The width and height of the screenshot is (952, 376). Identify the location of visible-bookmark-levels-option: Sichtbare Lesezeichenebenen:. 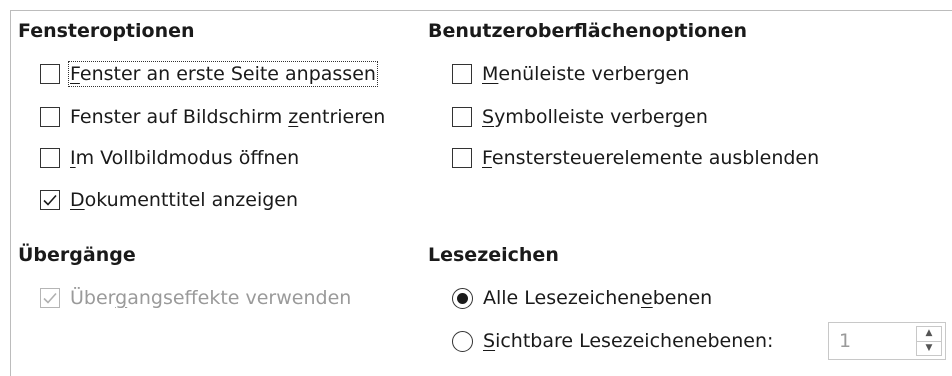
(612, 341).